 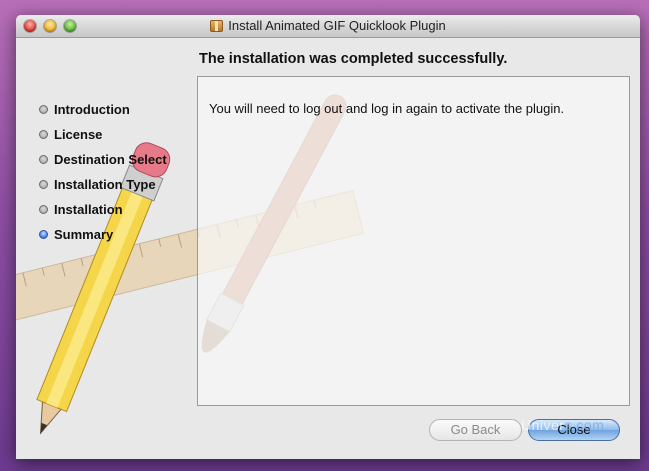 I want to click on step-introduction: Introduction, so click(x=103, y=109).